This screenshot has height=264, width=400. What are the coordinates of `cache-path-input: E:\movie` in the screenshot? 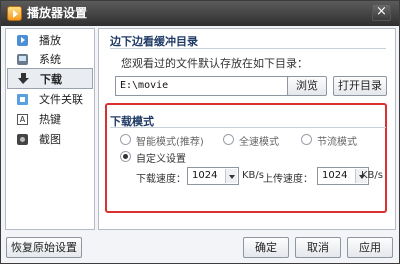 It's located at (203, 86).